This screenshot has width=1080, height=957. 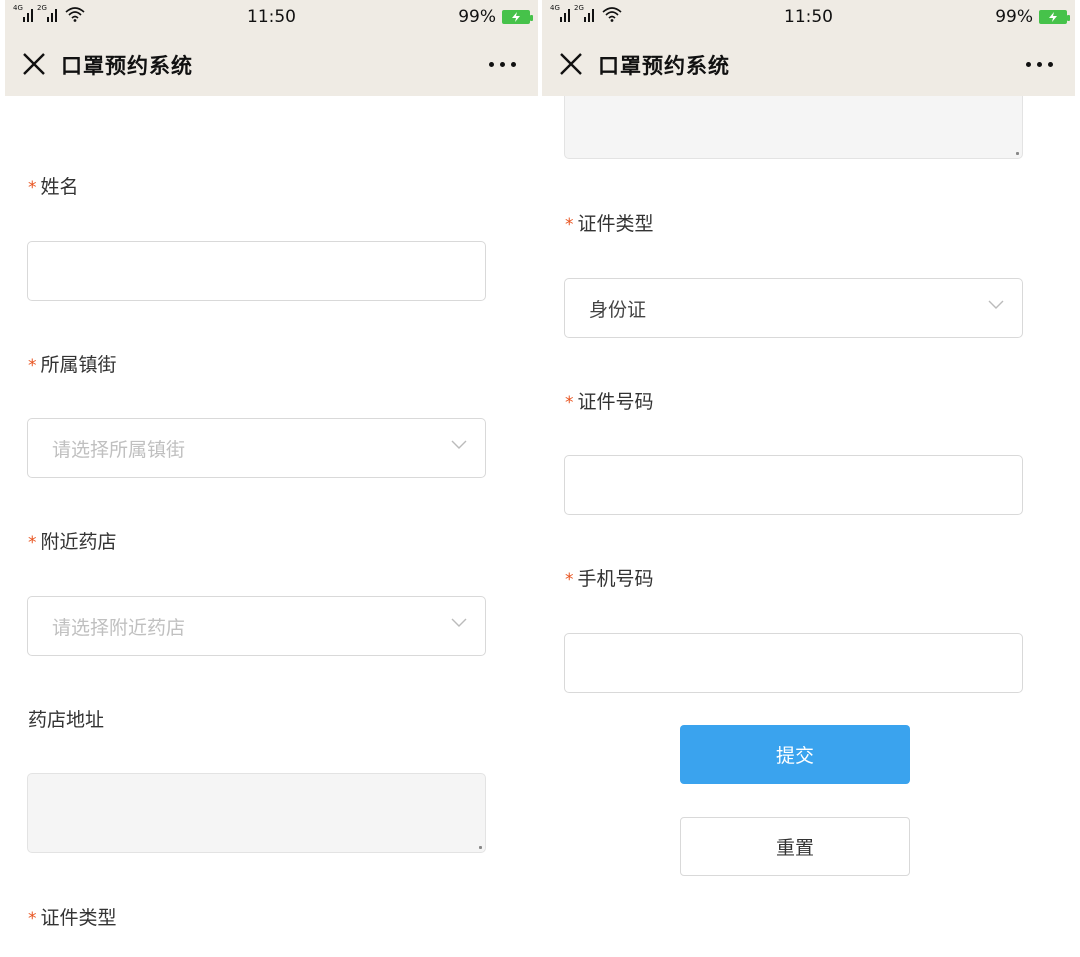 I want to click on pharmacy-placeholder: 请选择附近药店, so click(x=119, y=627).